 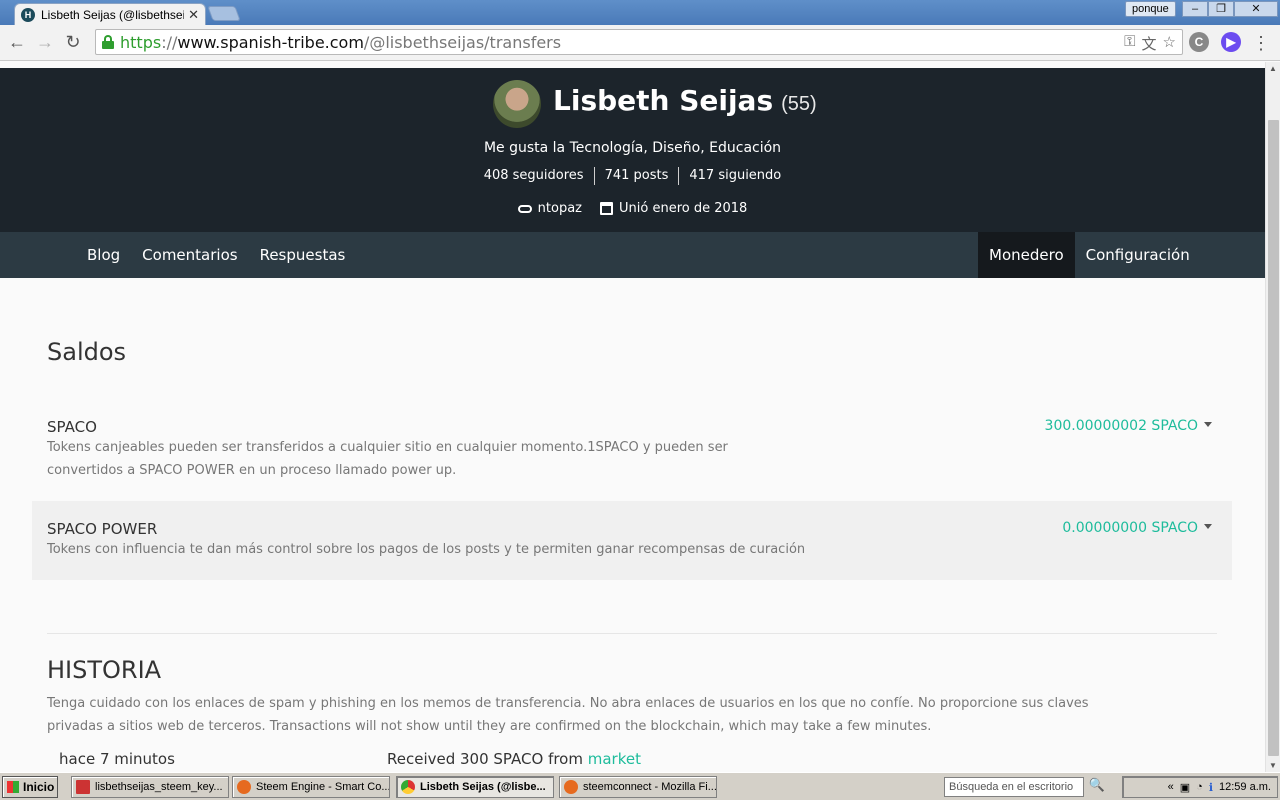 I want to click on pdf-icon, so click(x=83, y=787).